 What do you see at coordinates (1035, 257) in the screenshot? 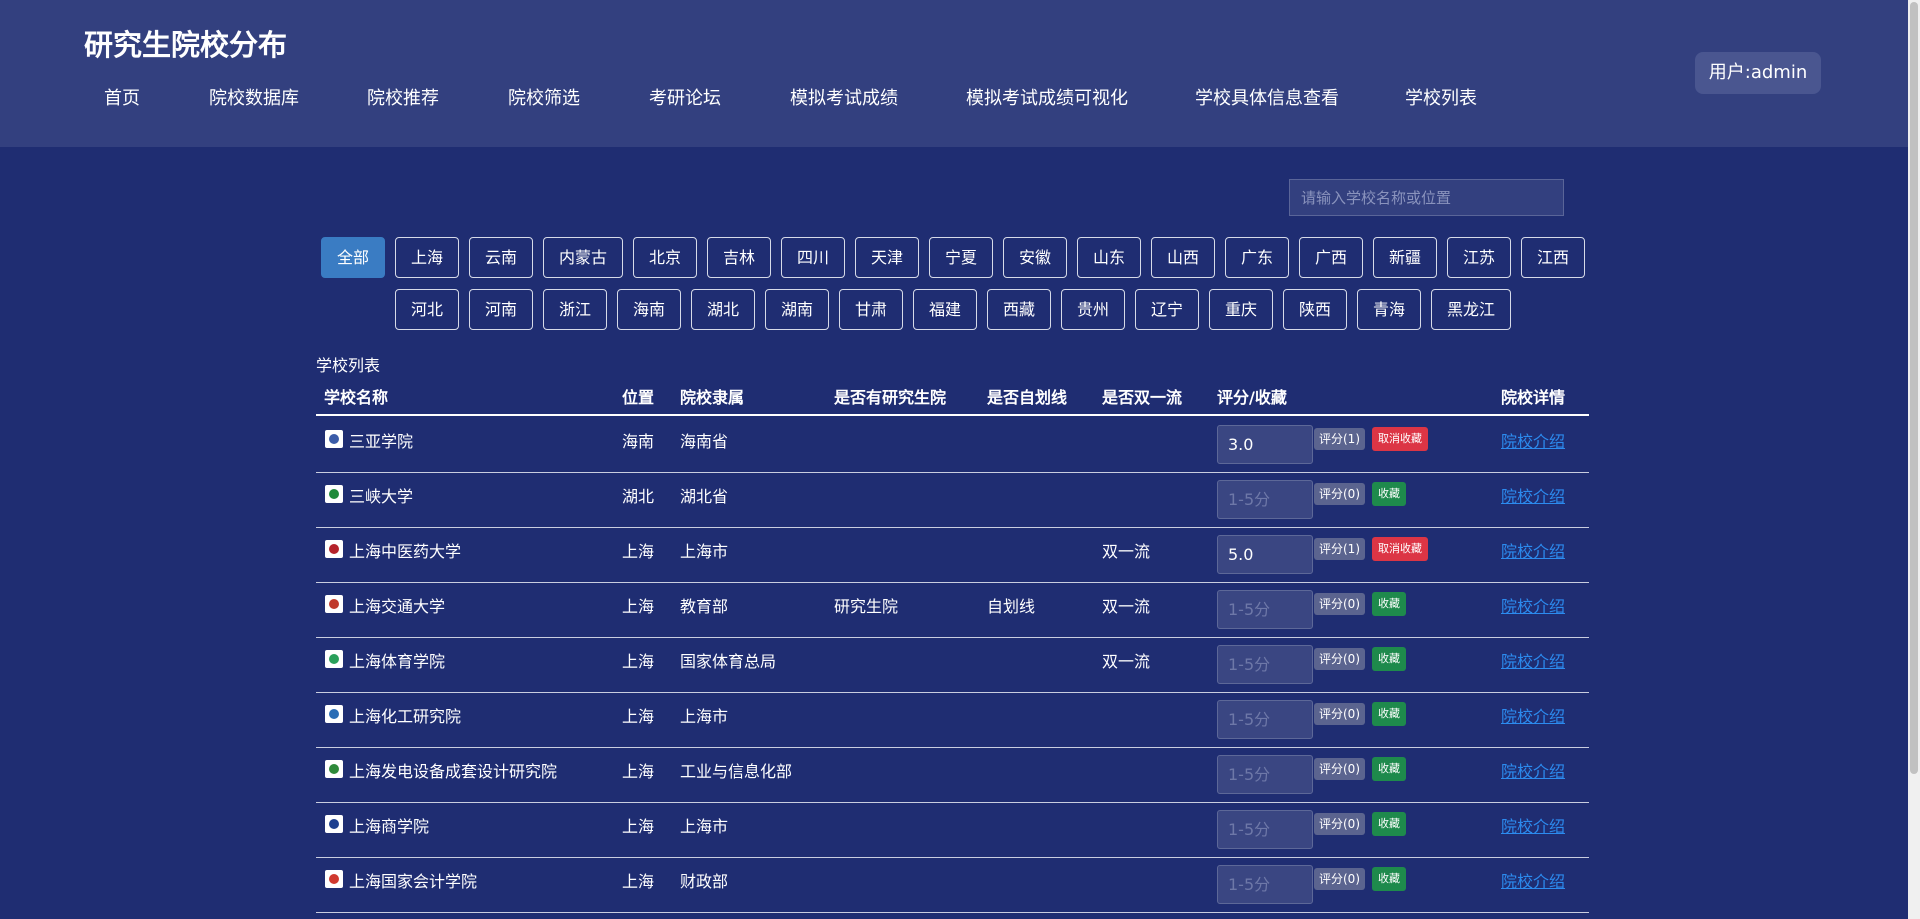
I see `region-btn: 安徽` at bounding box center [1035, 257].